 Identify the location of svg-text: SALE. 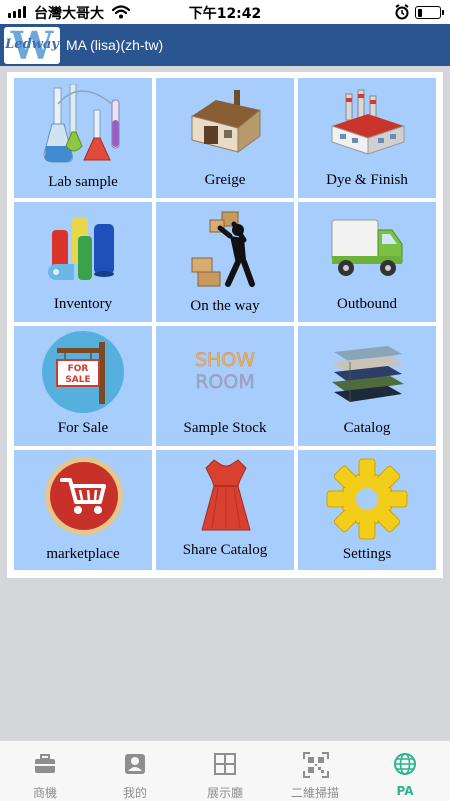
(77, 380).